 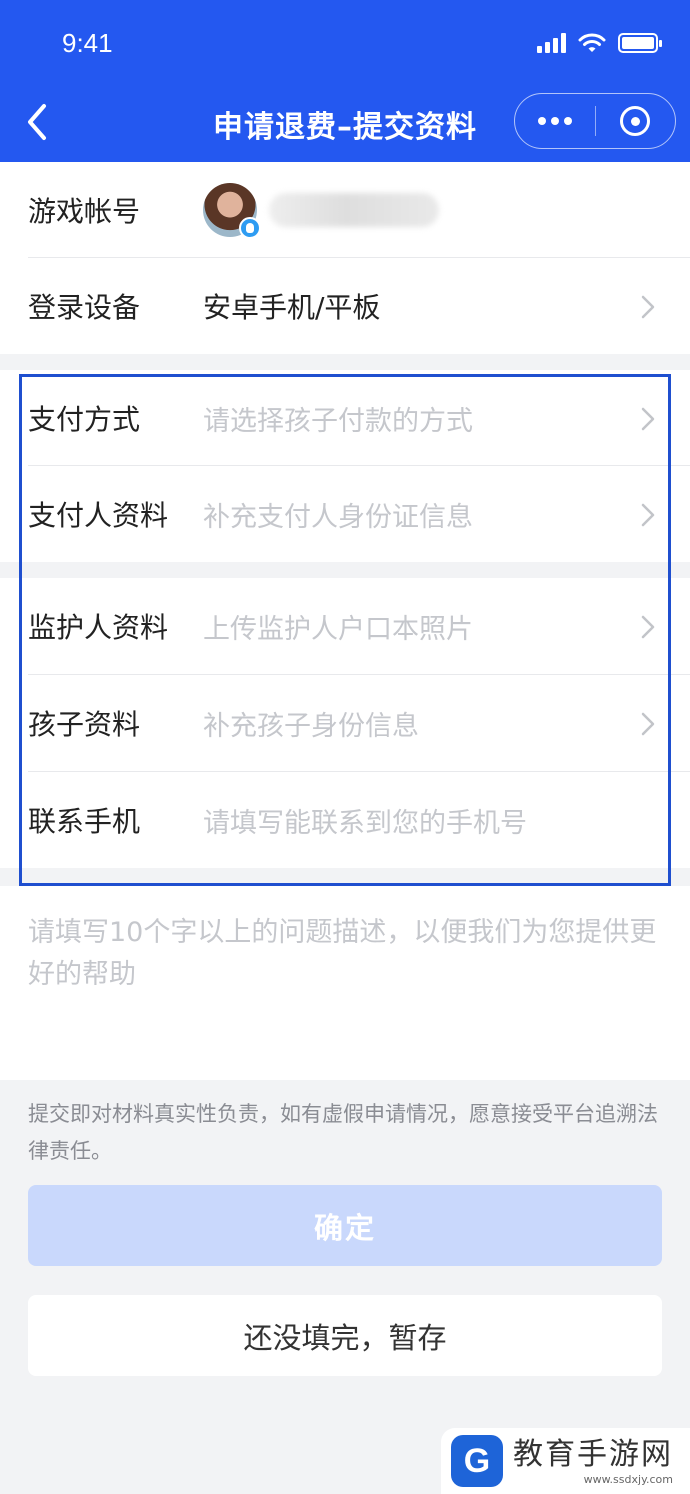 What do you see at coordinates (477, 1461) in the screenshot?
I see `watermark-logo-icon: G` at bounding box center [477, 1461].